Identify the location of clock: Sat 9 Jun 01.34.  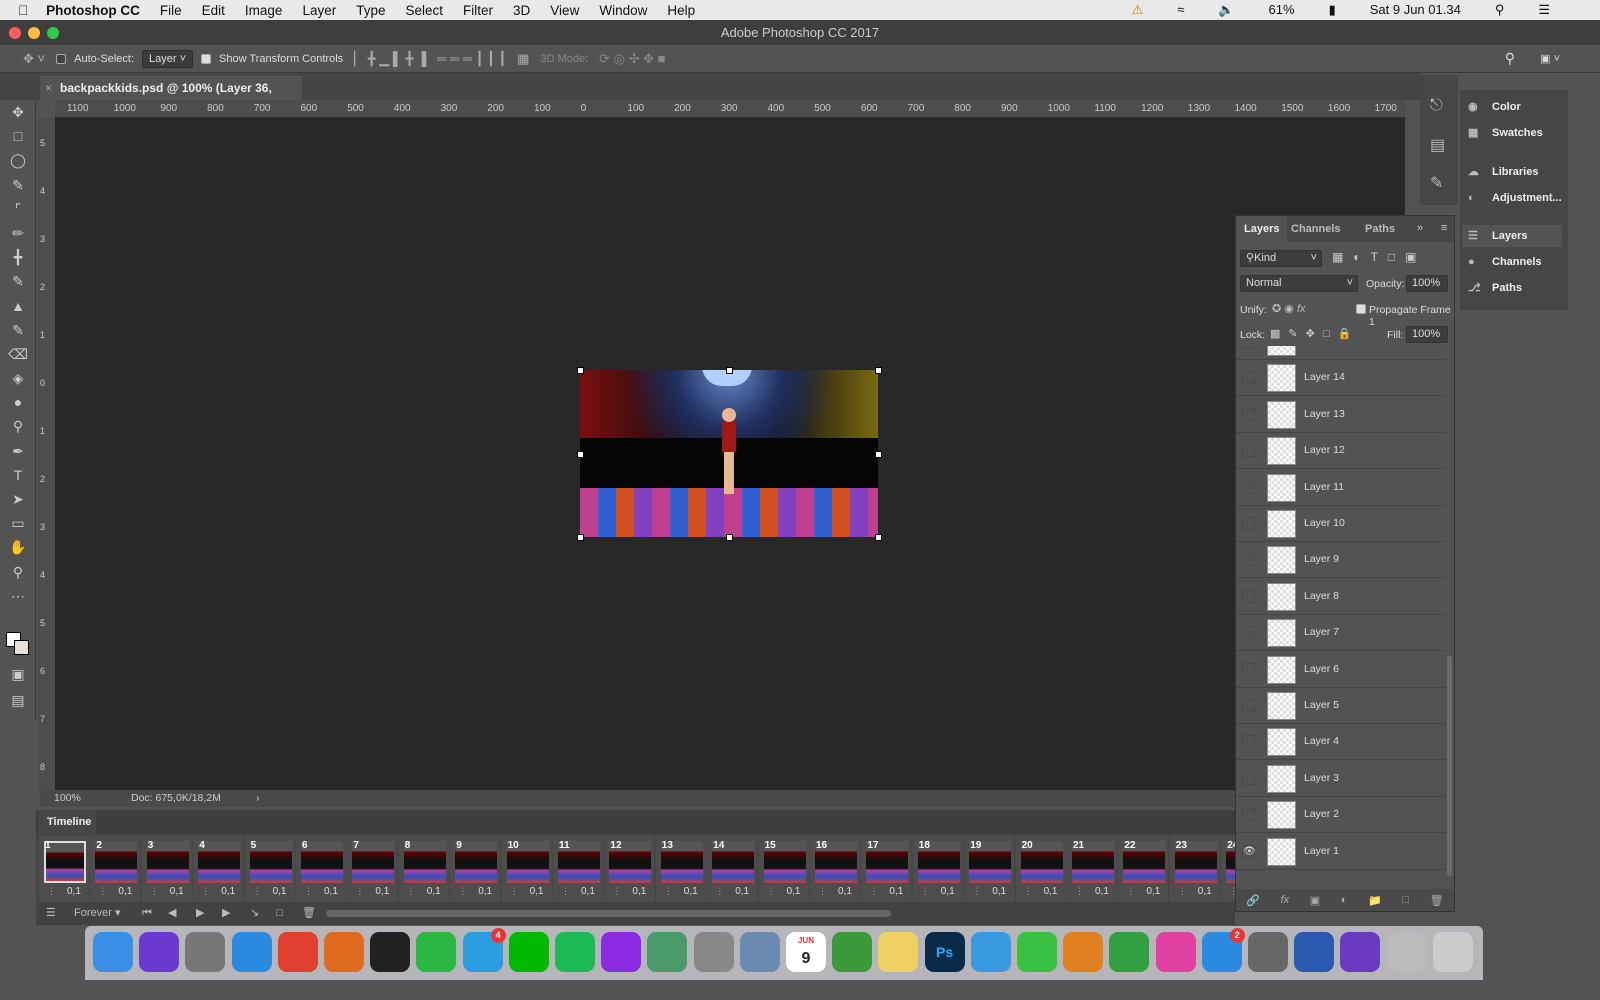
(1415, 10).